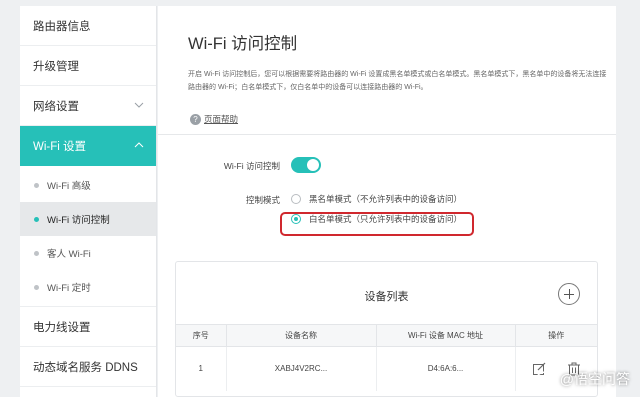 This screenshot has height=397, width=640. I want to click on divider, so click(387, 134).